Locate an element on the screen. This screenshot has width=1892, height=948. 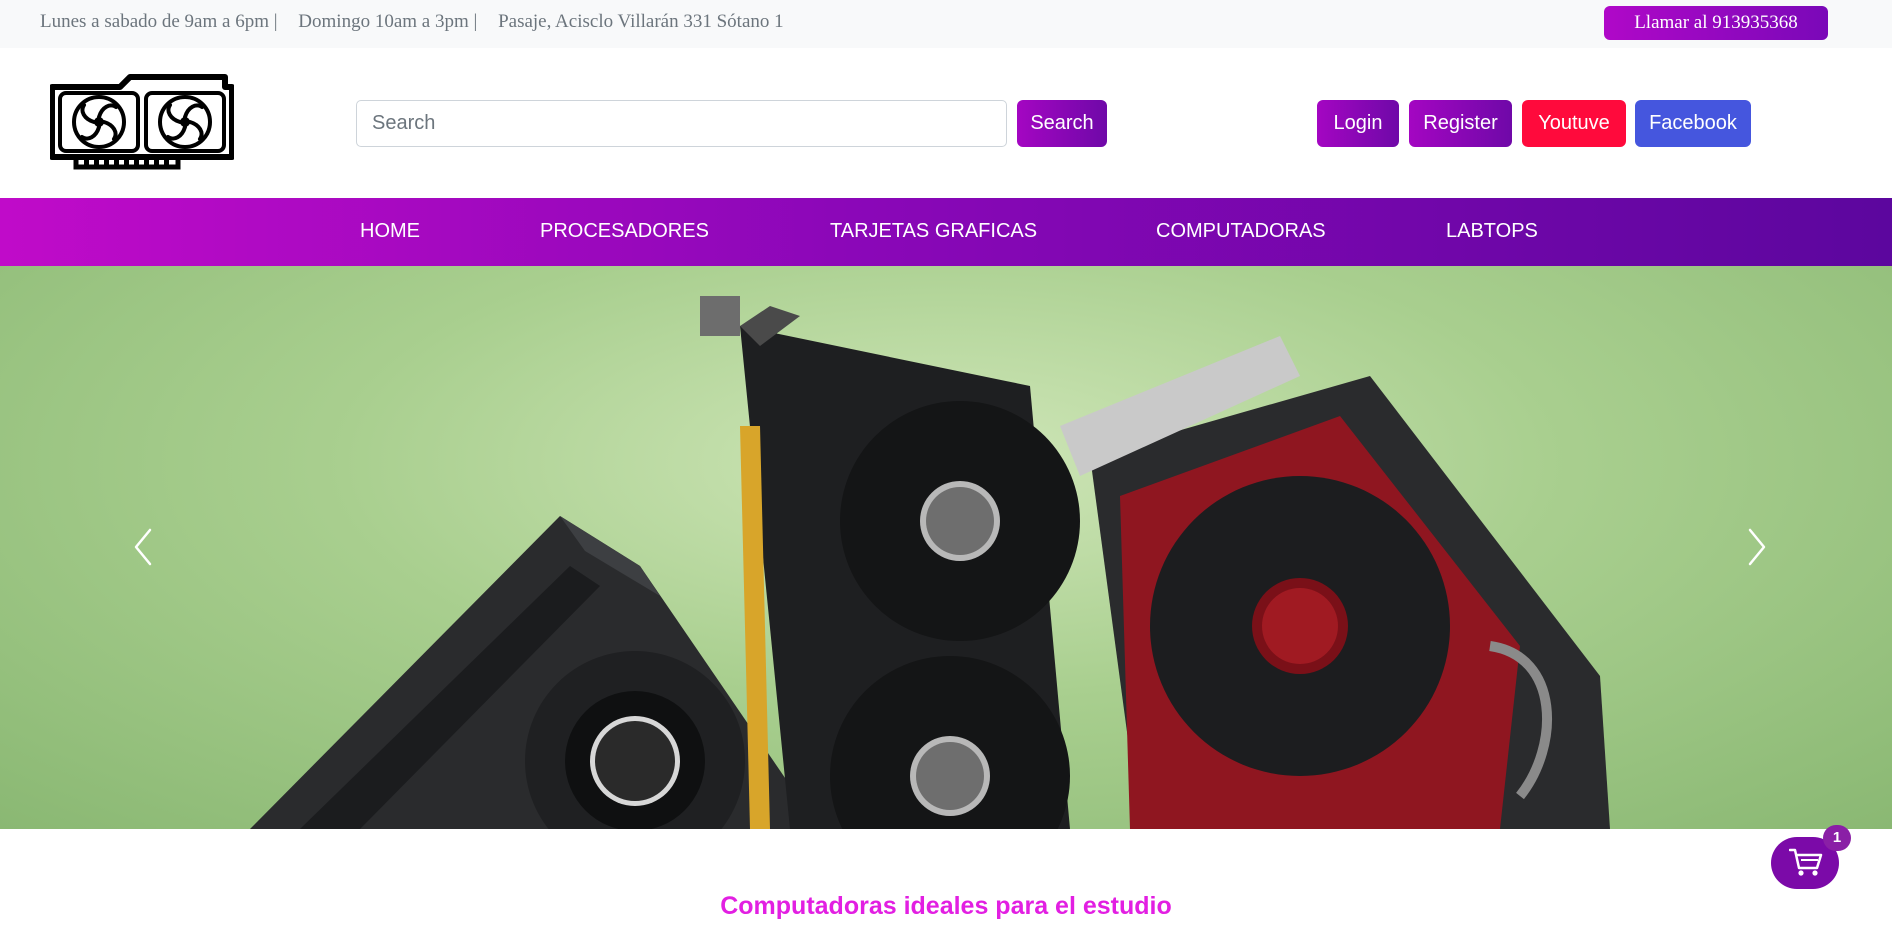
chevron-right-icon is located at coordinates (1757, 547).